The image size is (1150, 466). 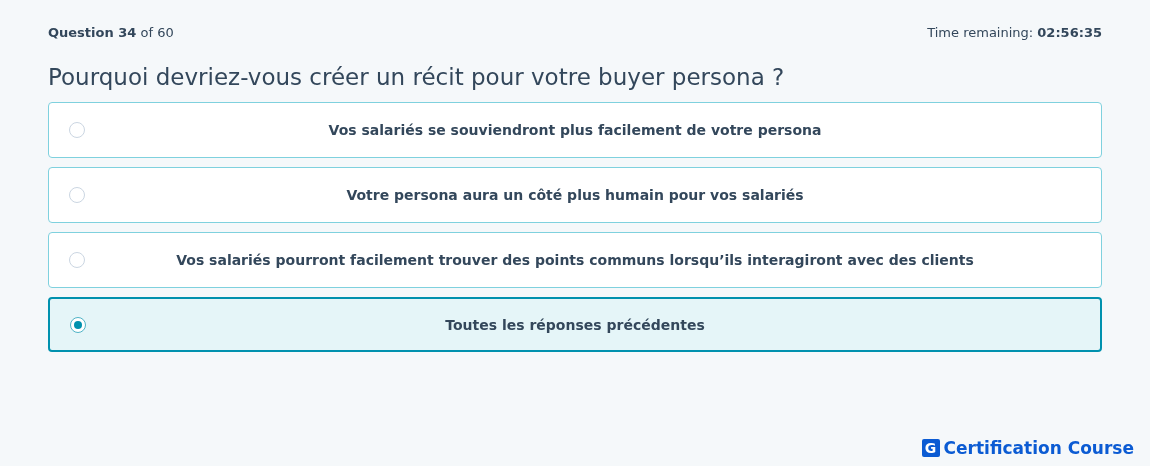 What do you see at coordinates (1038, 448) in the screenshot?
I see `logo-text: Certification Course` at bounding box center [1038, 448].